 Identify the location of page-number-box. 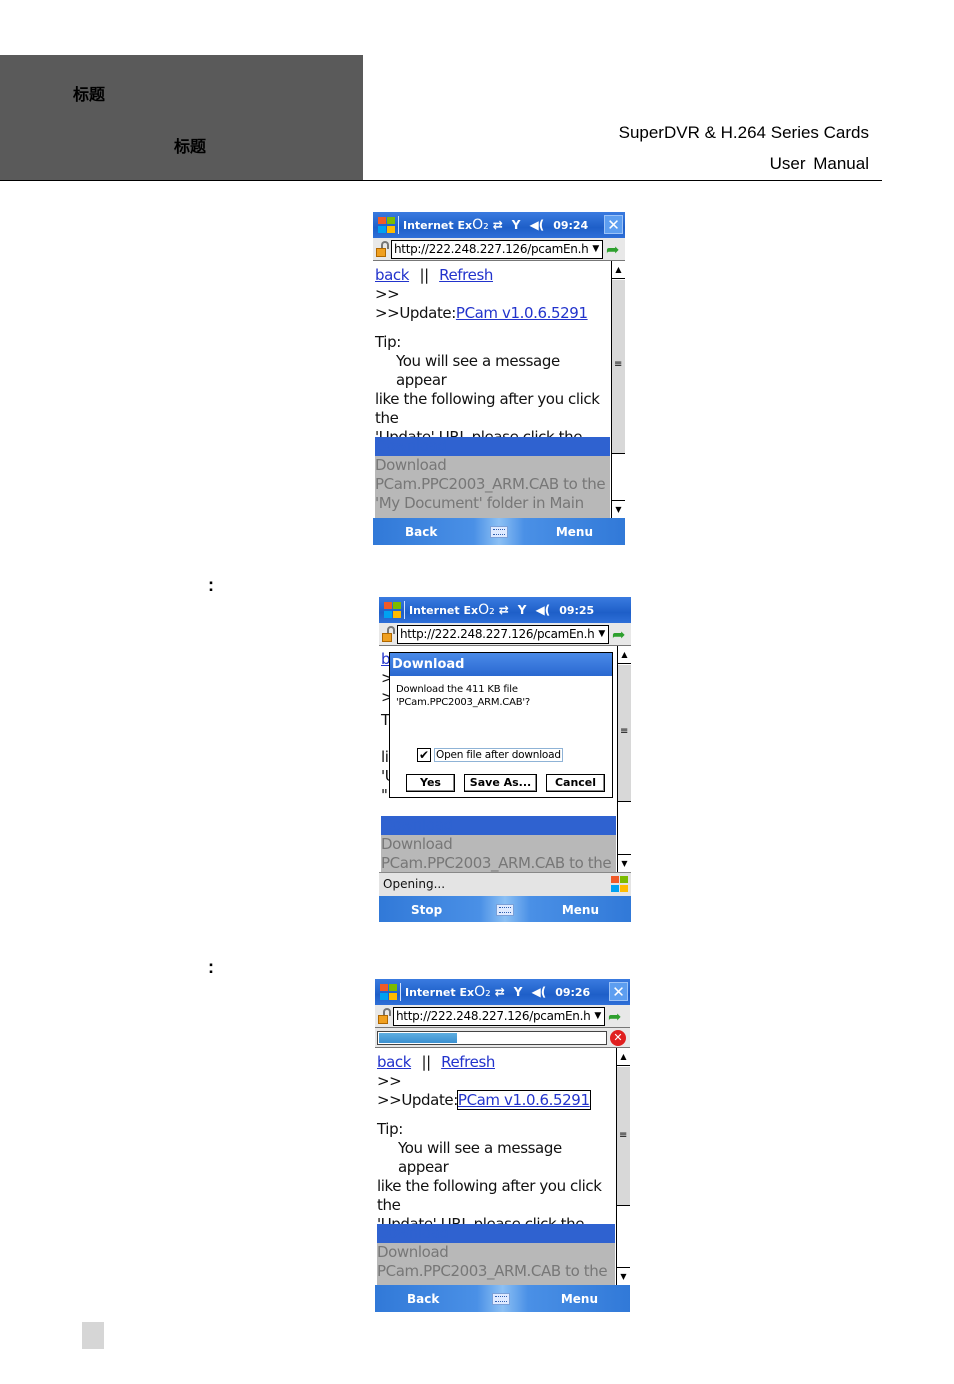
(93, 1335).